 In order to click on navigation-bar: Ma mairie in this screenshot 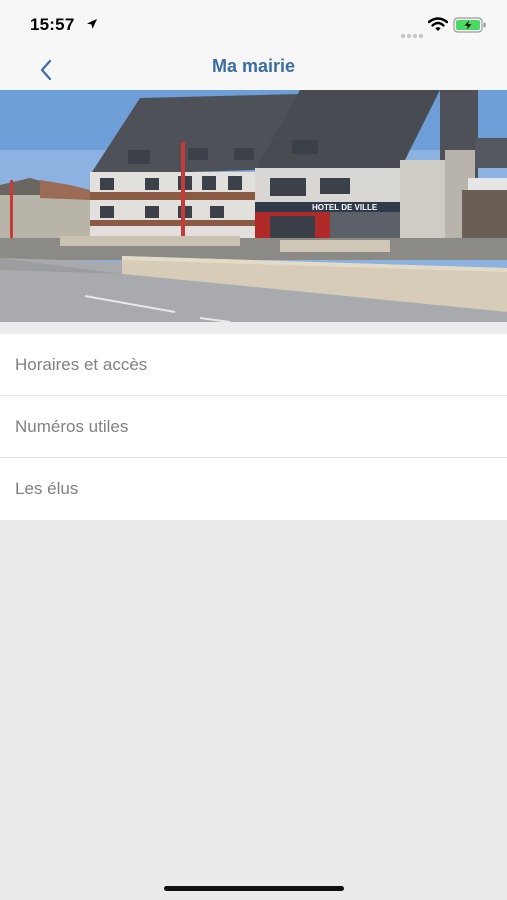, I will do `click(253, 70)`.